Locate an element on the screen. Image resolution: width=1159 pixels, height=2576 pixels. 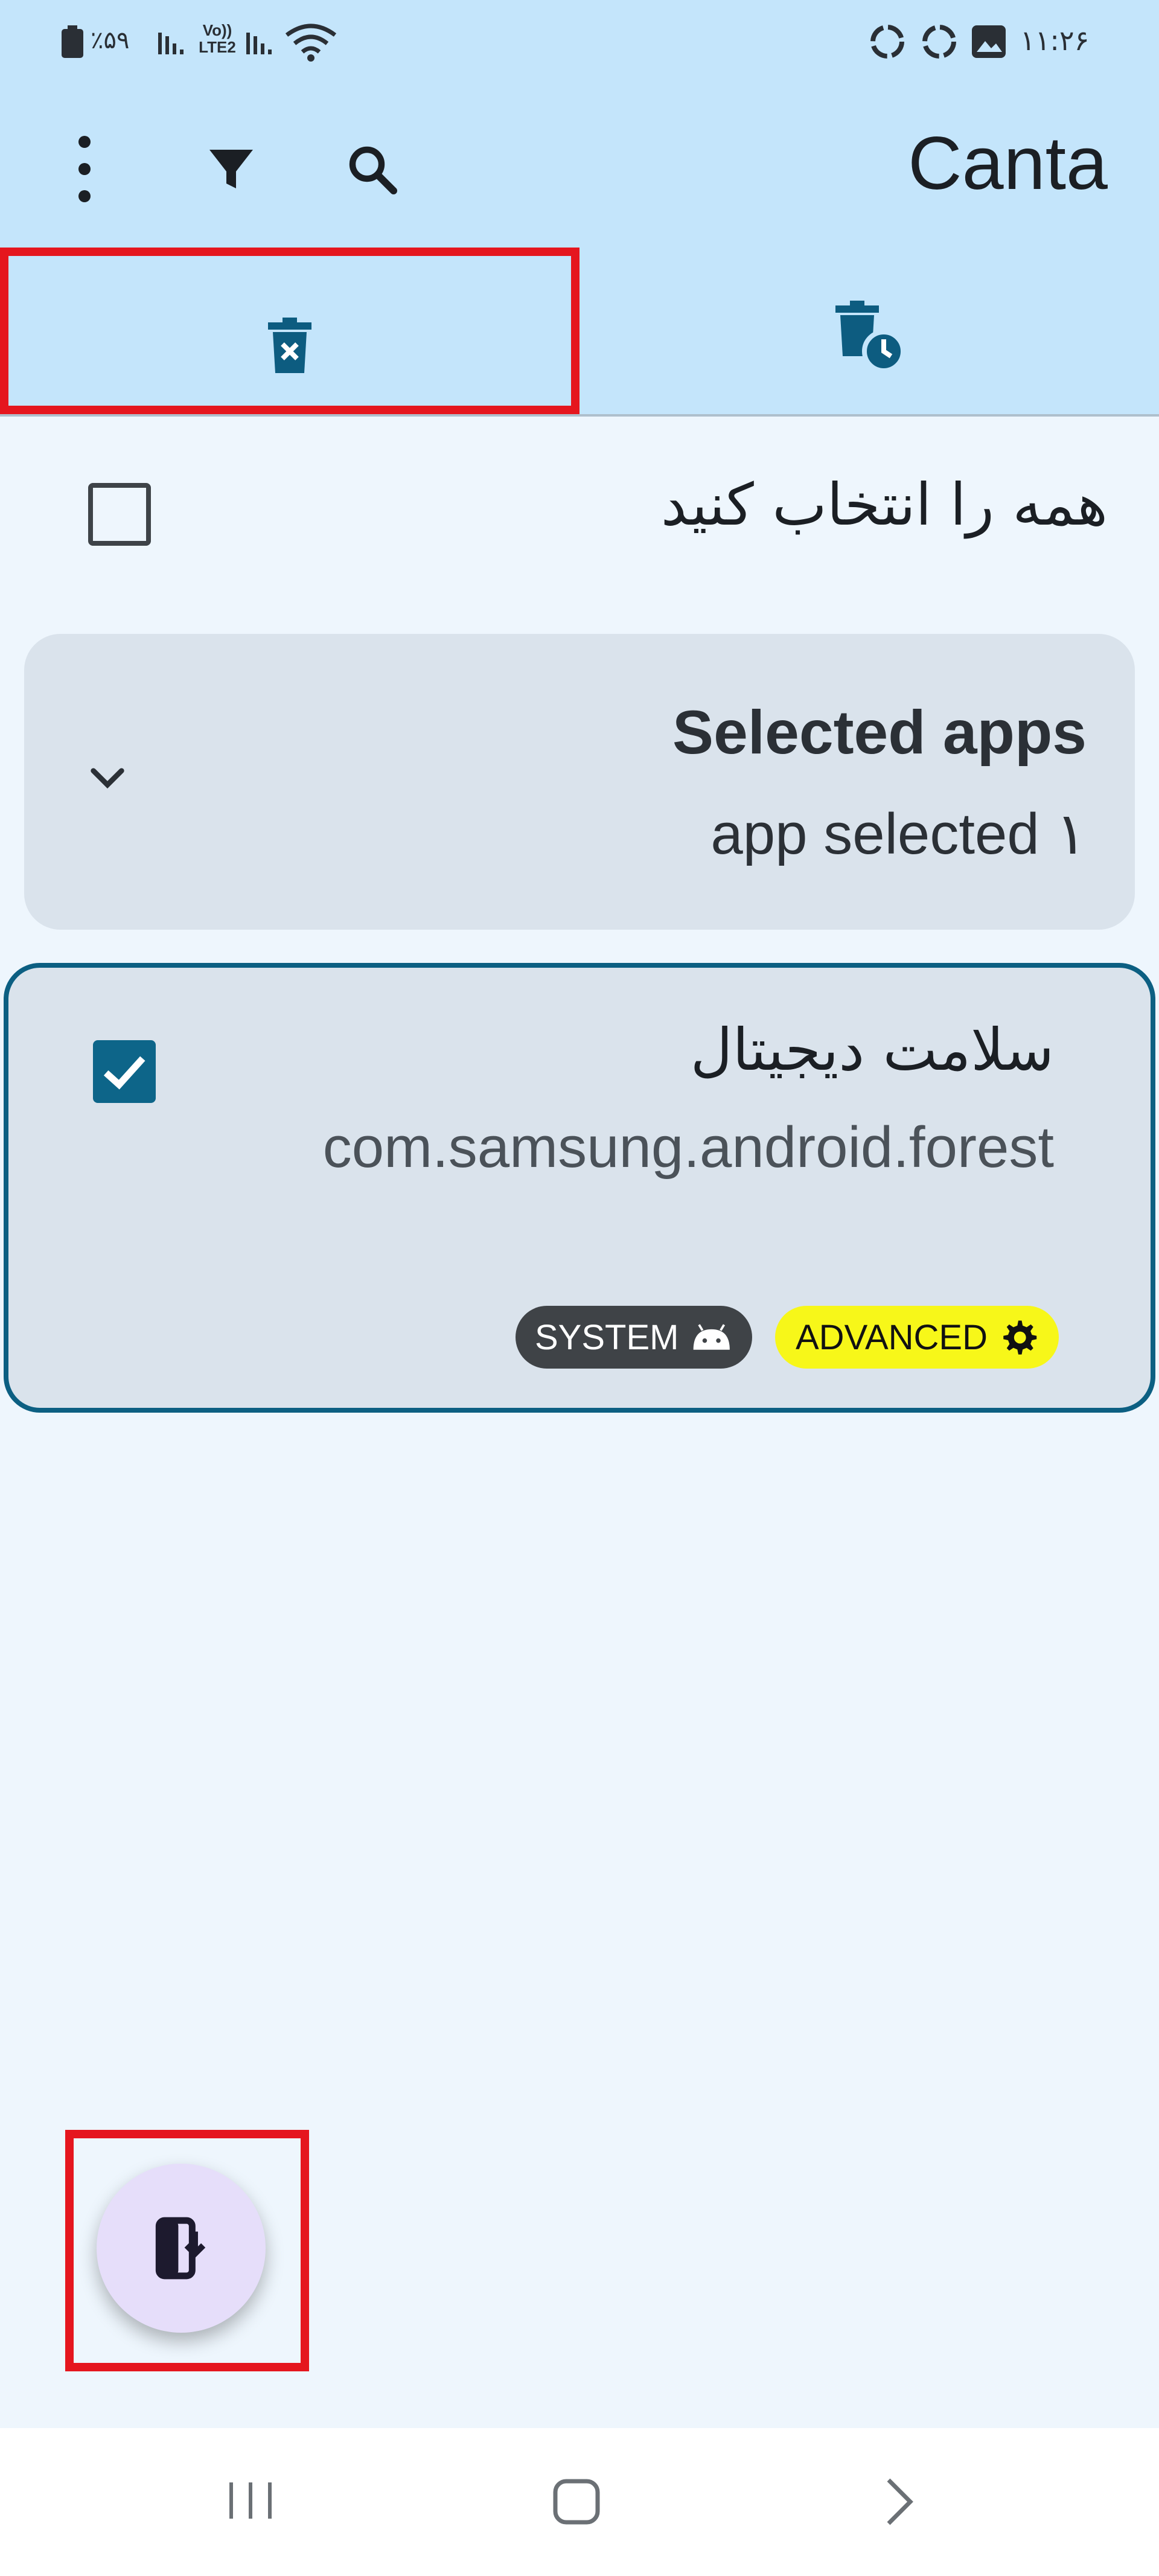
status-bar: ٪۵۹ Vo)) LTE2 ۱۱:۲۶ is located at coordinates (579, 43).